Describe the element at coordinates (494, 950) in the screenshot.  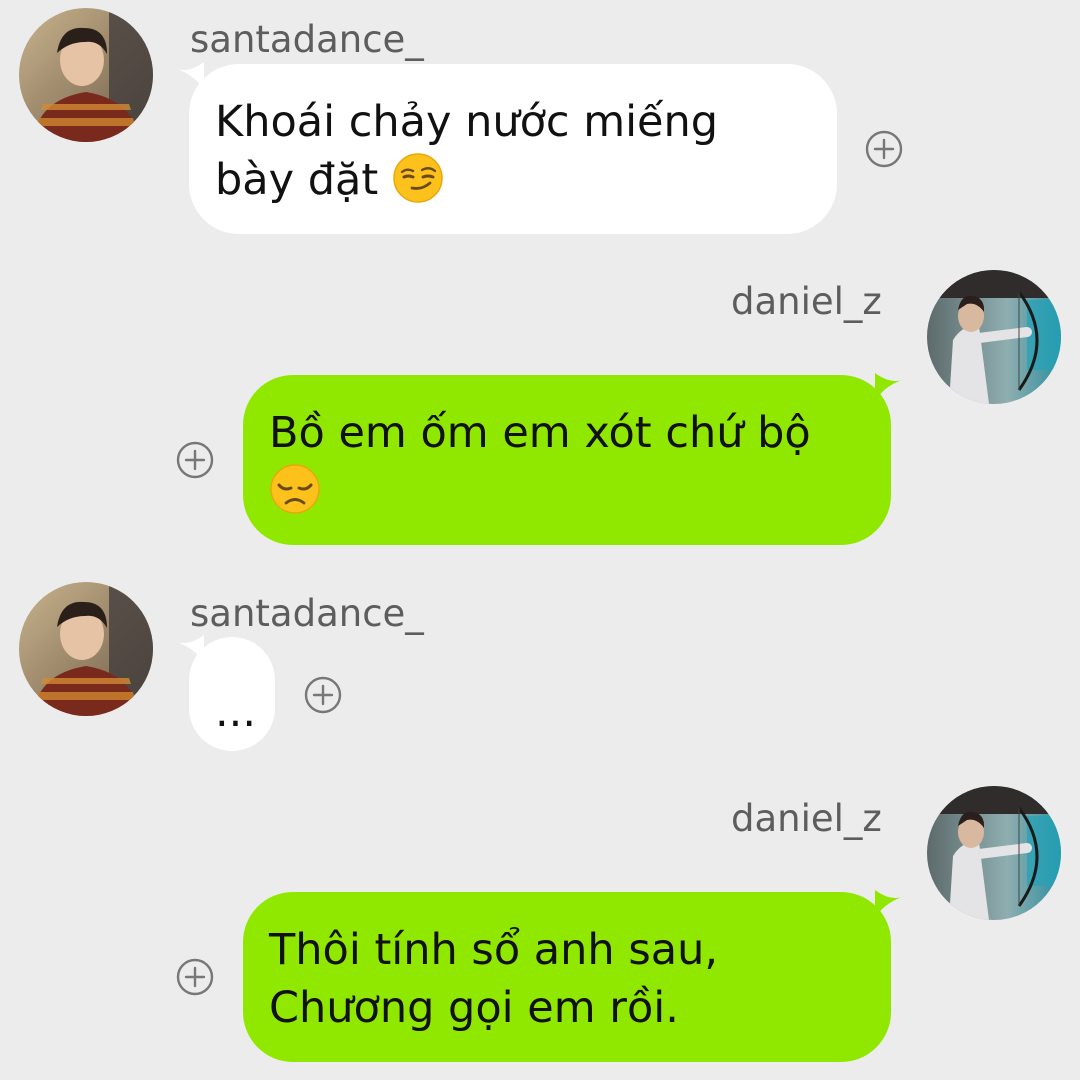
I see `message-line-1: Thôi tính sổ anh sau,` at that location.